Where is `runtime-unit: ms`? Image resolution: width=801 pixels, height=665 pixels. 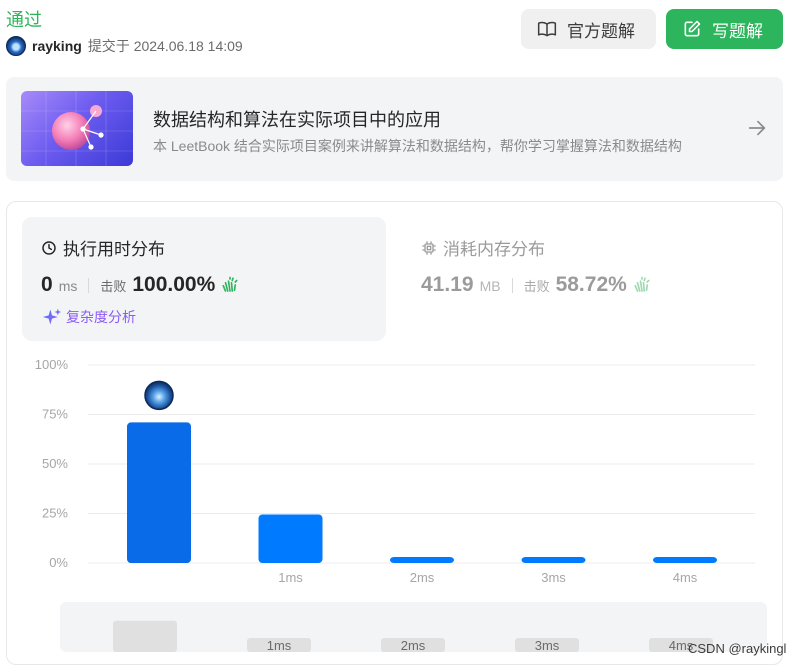
runtime-unit: ms is located at coordinates (68, 286).